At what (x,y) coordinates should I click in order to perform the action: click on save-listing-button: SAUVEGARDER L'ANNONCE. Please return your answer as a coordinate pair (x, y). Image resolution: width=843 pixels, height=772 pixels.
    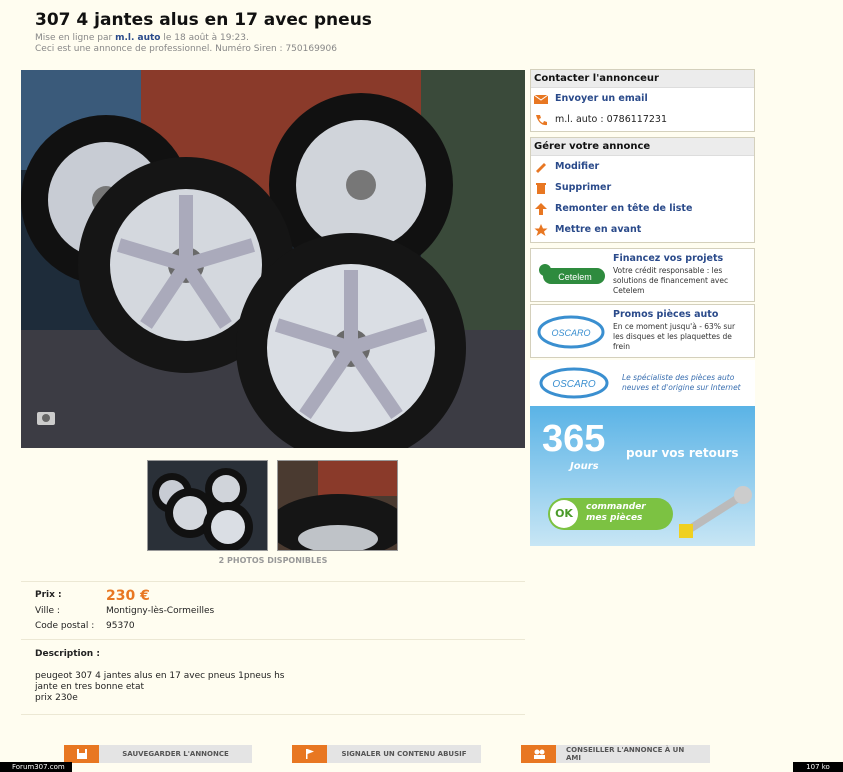
    Looking at the image, I should click on (158, 754).